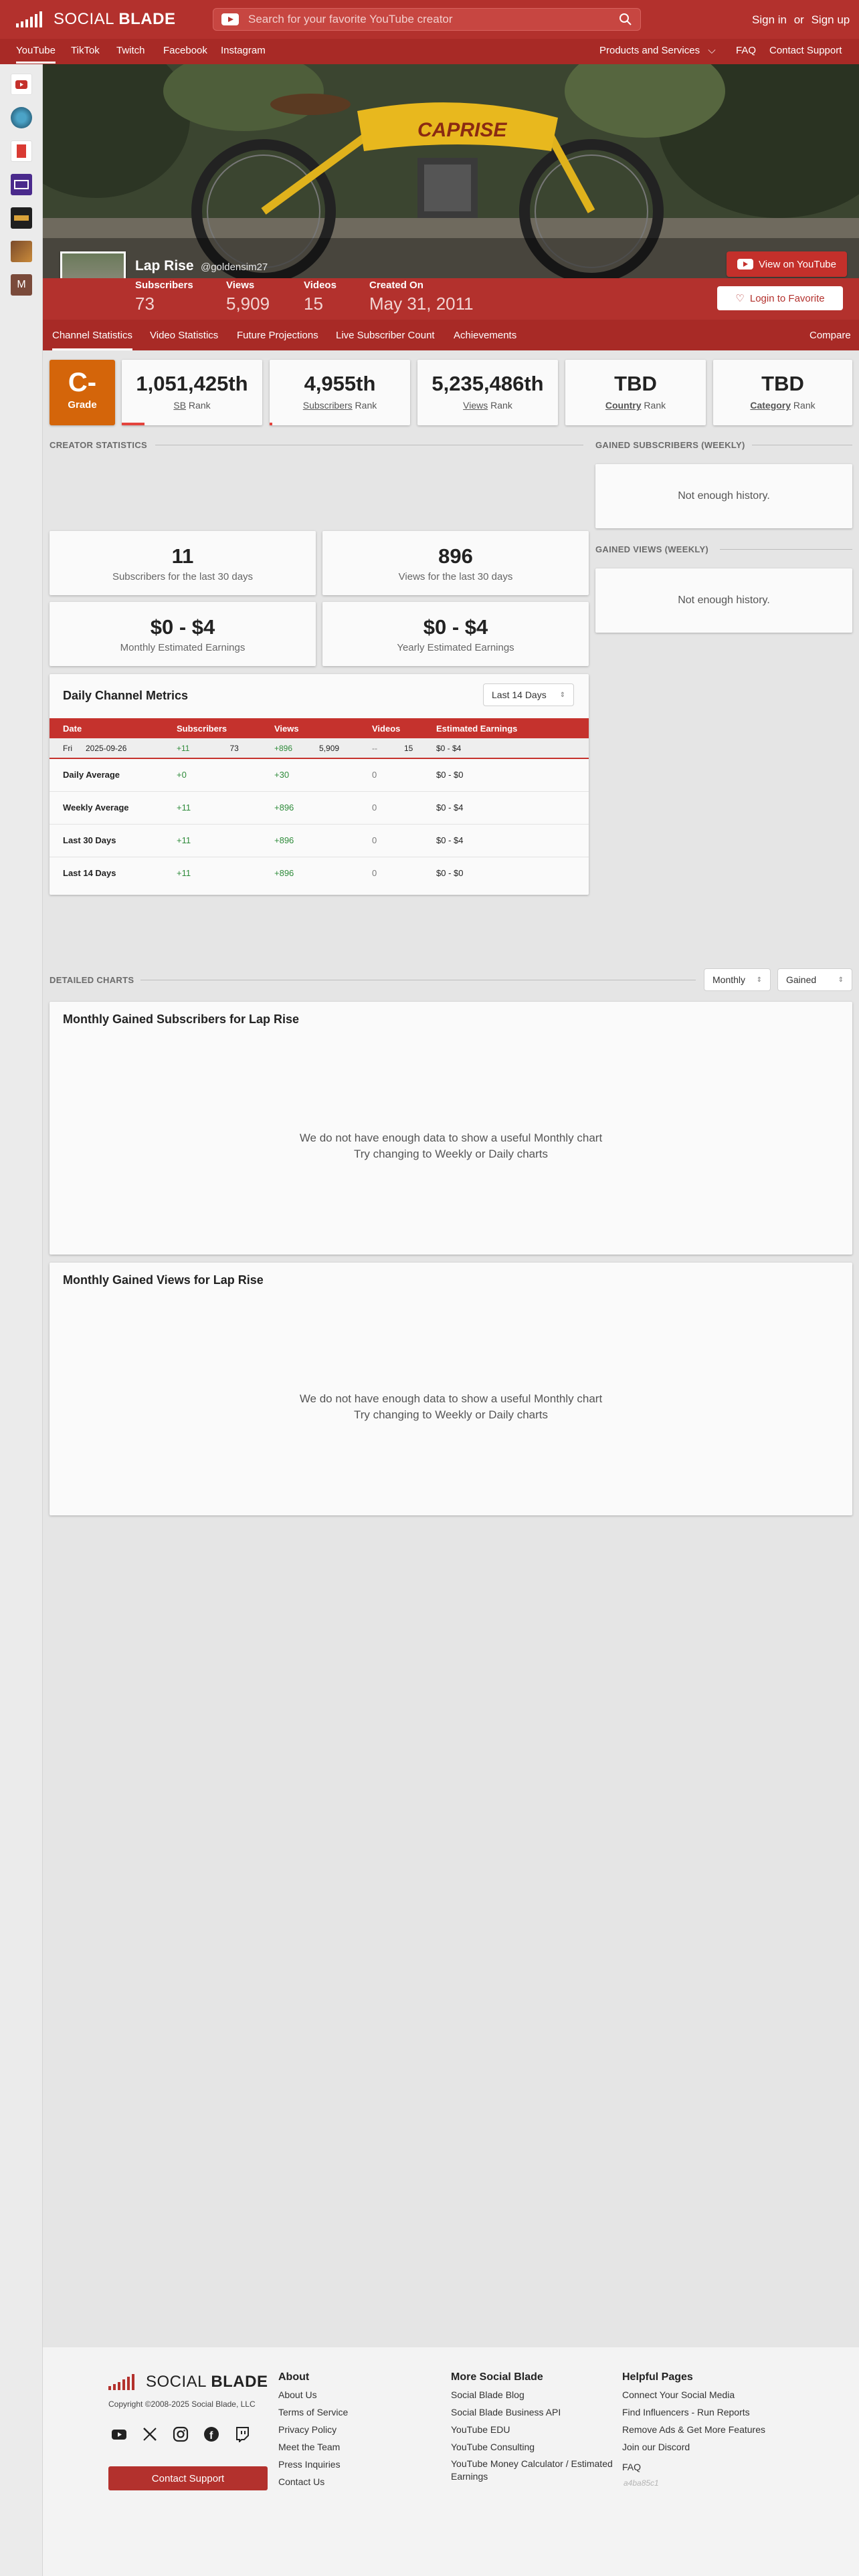  What do you see at coordinates (801, 20) in the screenshot?
I see `auth-links: Sign in or Sign up` at bounding box center [801, 20].